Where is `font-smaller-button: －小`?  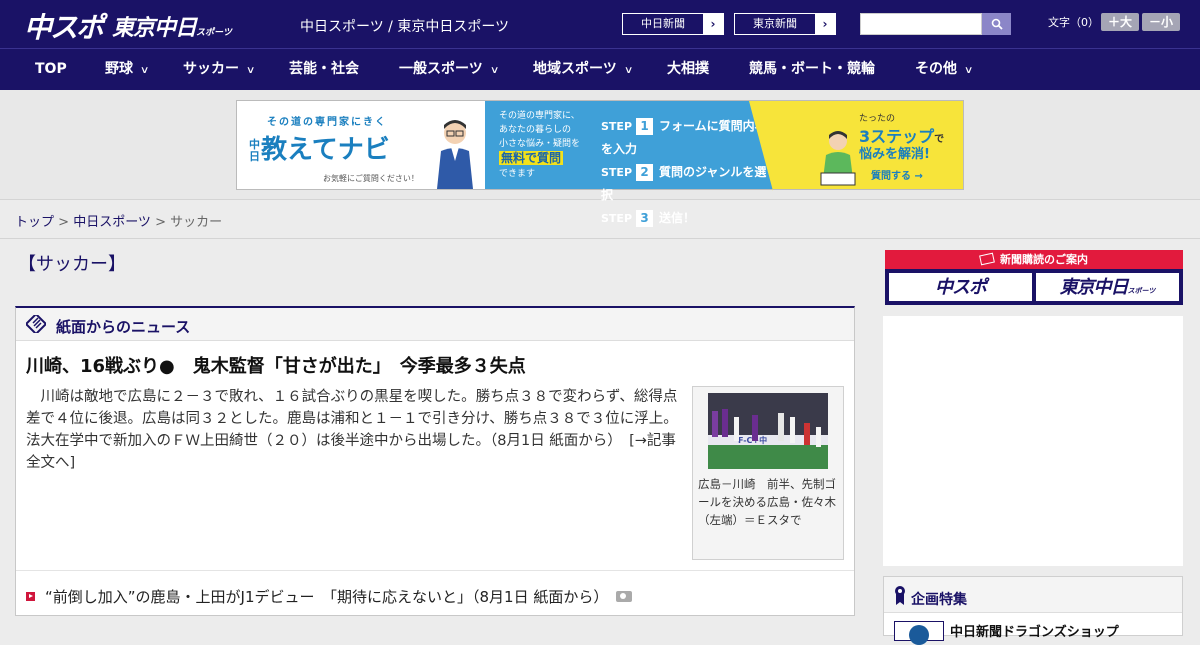 font-smaller-button: －小 is located at coordinates (1161, 22).